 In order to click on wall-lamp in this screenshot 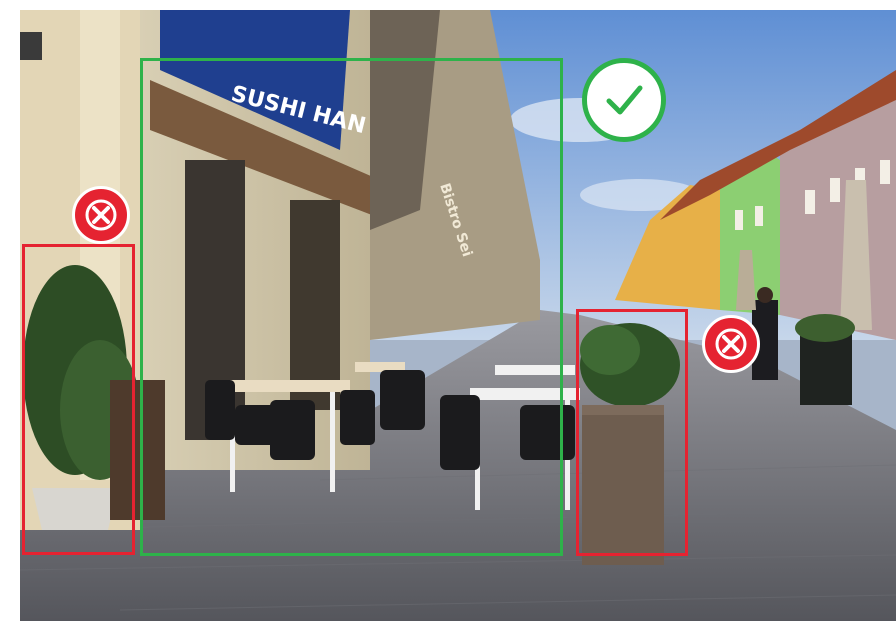, I will do `click(31, 46)`.